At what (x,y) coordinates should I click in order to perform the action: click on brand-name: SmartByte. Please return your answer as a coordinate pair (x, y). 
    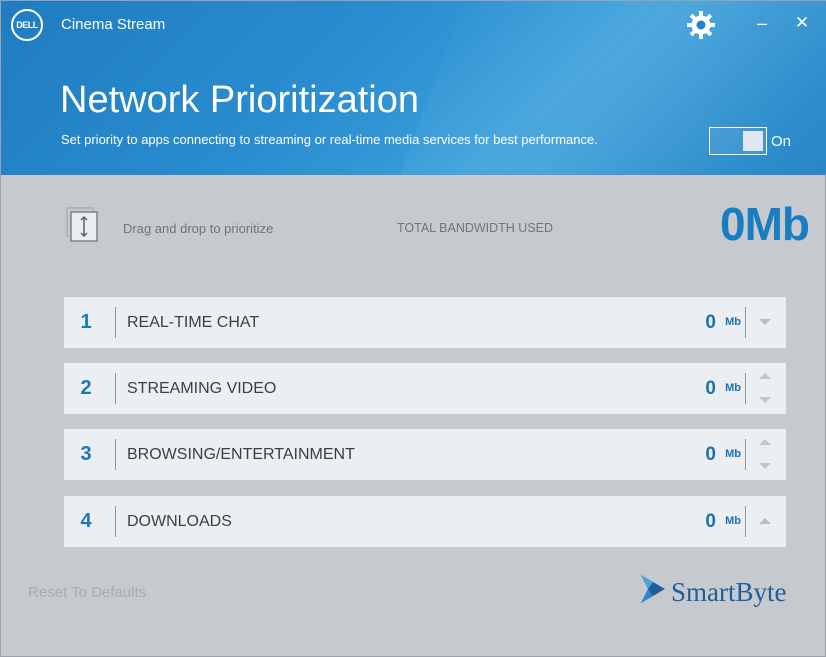
    Looking at the image, I should click on (729, 592).